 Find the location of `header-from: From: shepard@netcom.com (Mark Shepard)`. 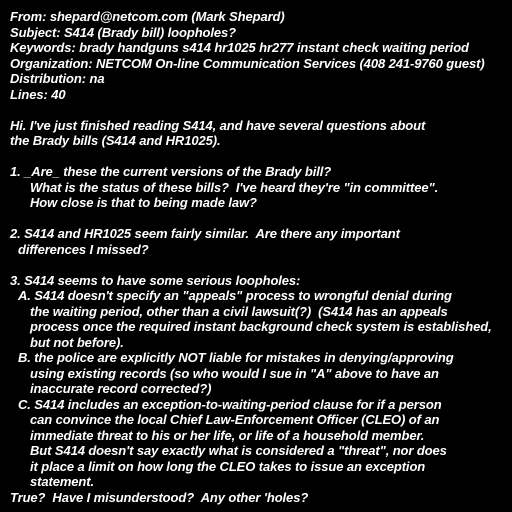

header-from: From: shepard@netcom.com (Mark Shepard) is located at coordinates (147, 16).